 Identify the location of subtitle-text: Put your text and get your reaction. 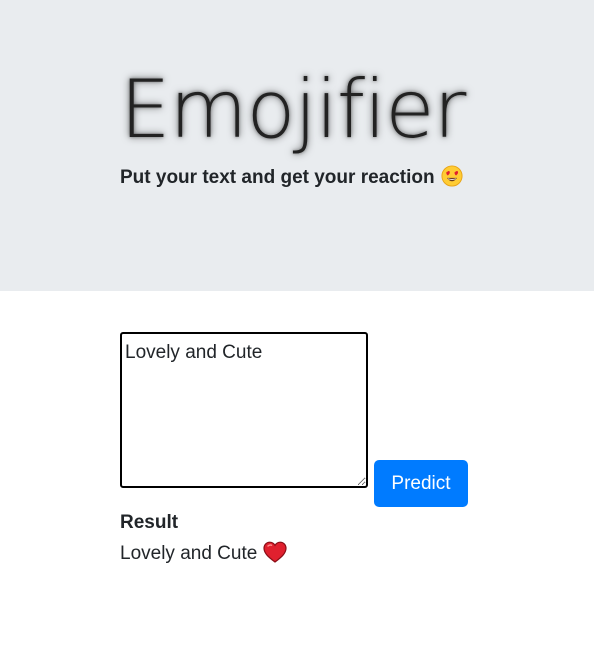
(277, 177).